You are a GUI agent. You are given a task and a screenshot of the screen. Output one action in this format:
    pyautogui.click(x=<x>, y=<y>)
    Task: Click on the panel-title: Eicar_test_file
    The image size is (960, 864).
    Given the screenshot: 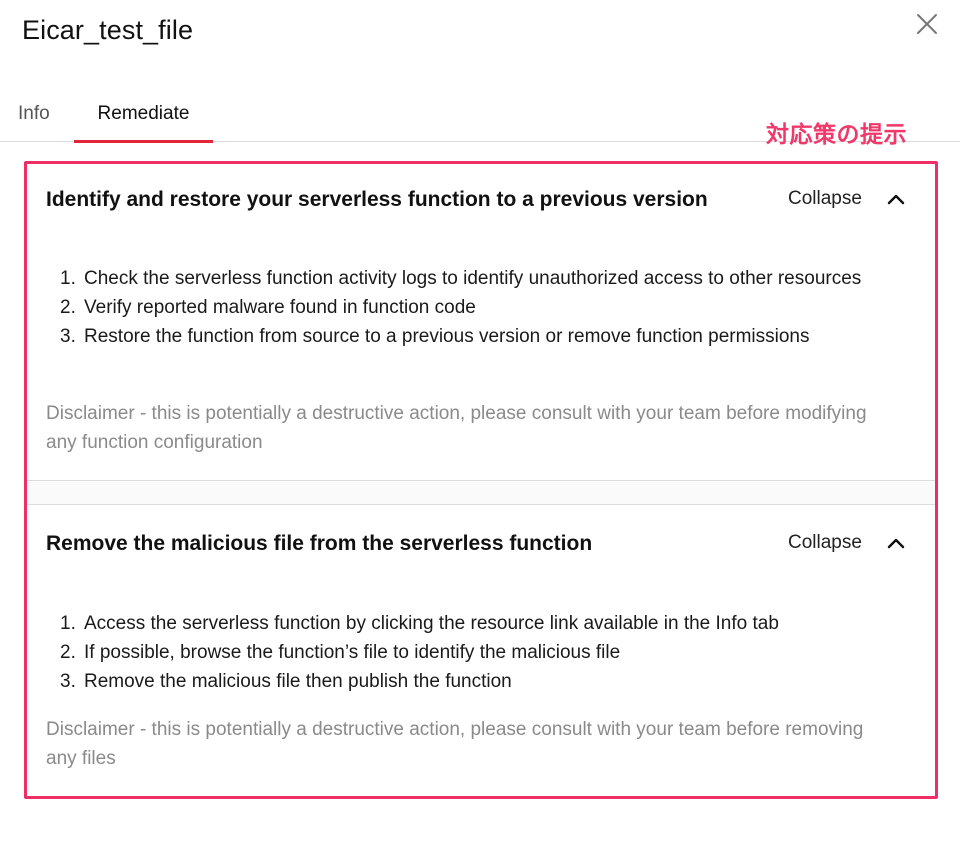 What is the action you would take?
    pyautogui.click(x=108, y=30)
    